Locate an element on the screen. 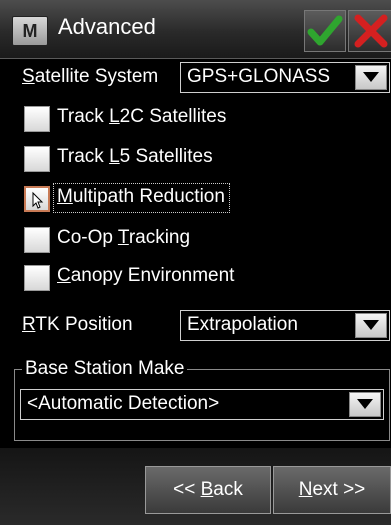  rtk-position-label: RTK Position is located at coordinates (77, 324).